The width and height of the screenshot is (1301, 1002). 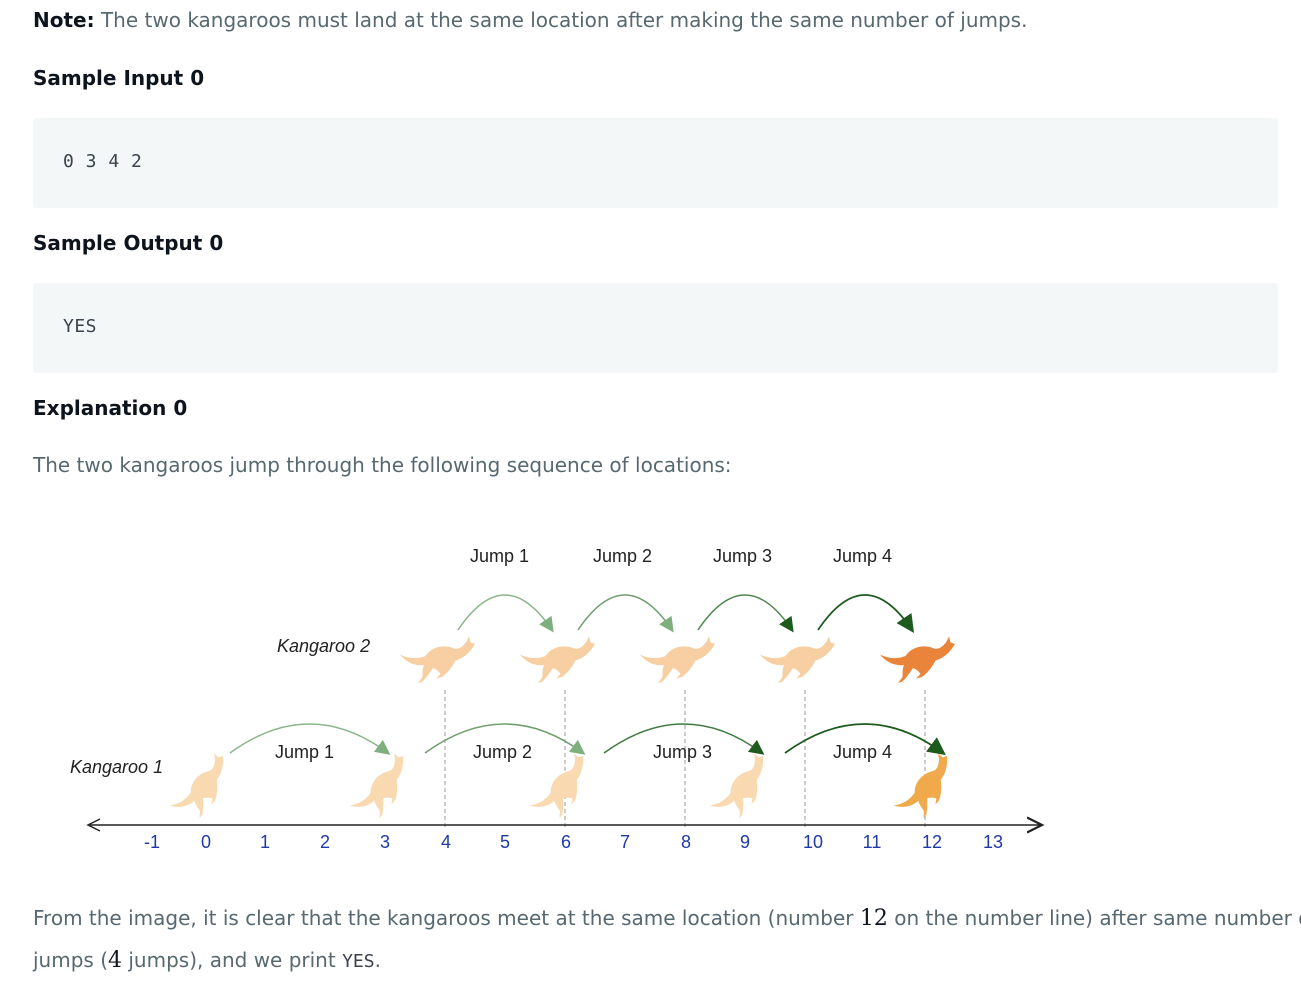 I want to click on sample-input-heading: Sample Input 0, so click(x=119, y=78).